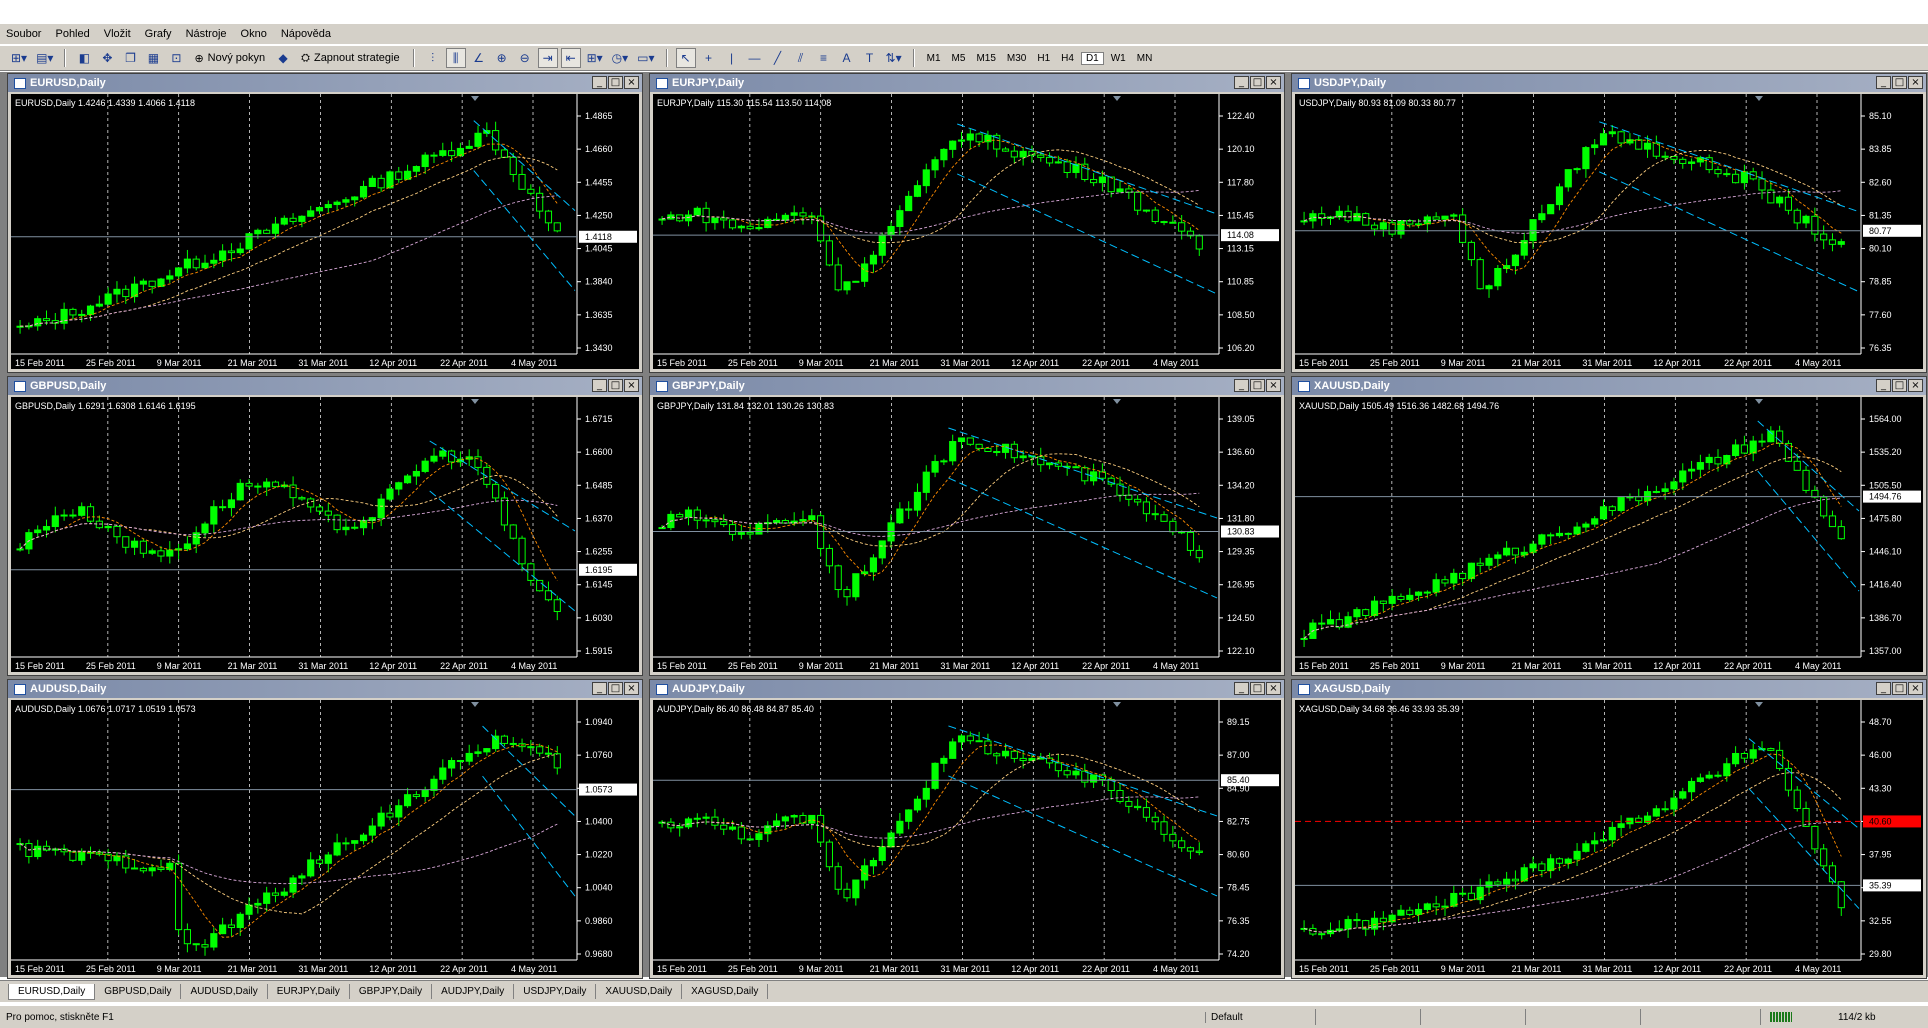 The image size is (1928, 1028). What do you see at coordinates (158, 34) in the screenshot?
I see `menu-grafy: Grafy` at bounding box center [158, 34].